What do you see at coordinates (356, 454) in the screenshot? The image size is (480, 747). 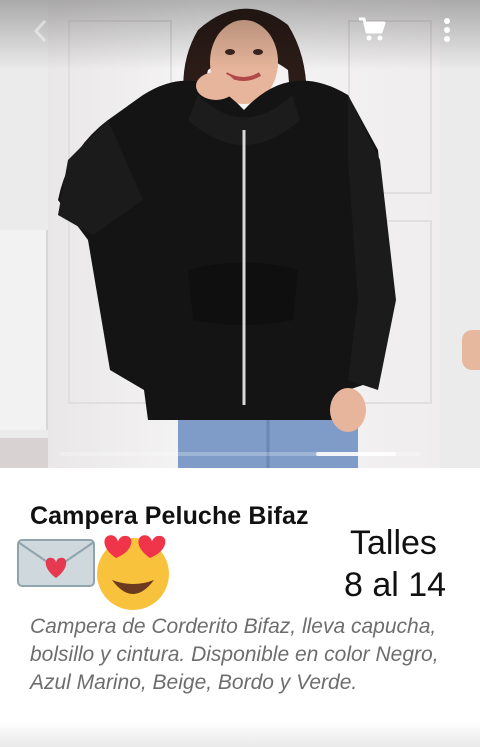 I see `carousel-position-indicator` at bounding box center [356, 454].